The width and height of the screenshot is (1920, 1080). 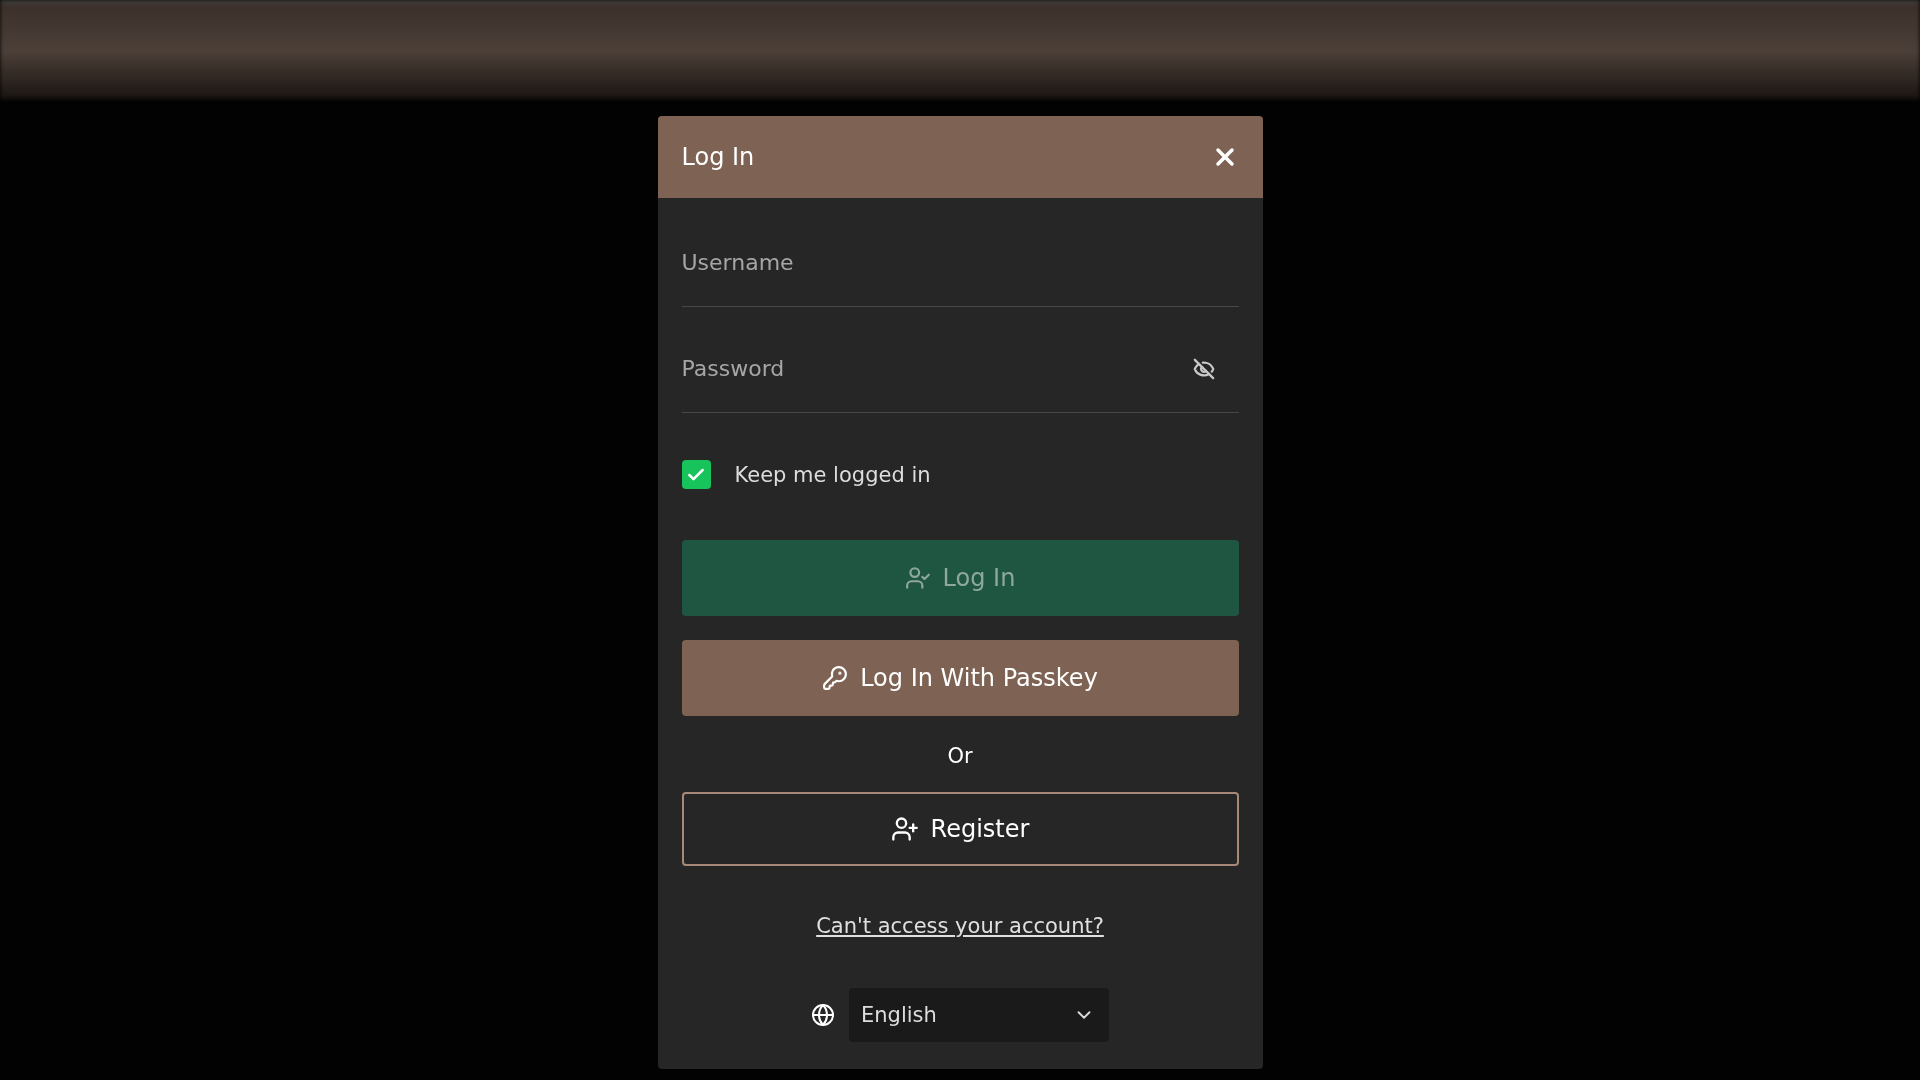 What do you see at coordinates (696, 474) in the screenshot?
I see `checkbox` at bounding box center [696, 474].